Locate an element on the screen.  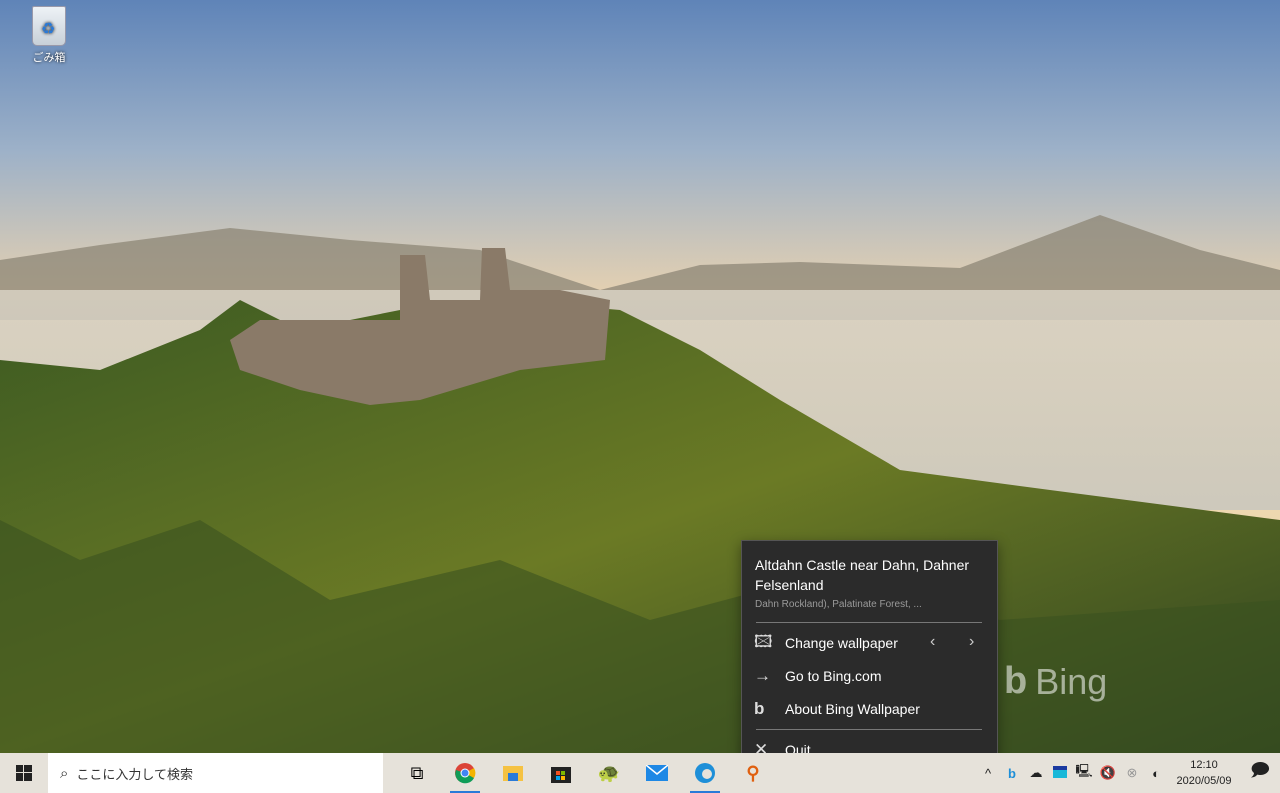
store-button is located at coordinates (561, 773).